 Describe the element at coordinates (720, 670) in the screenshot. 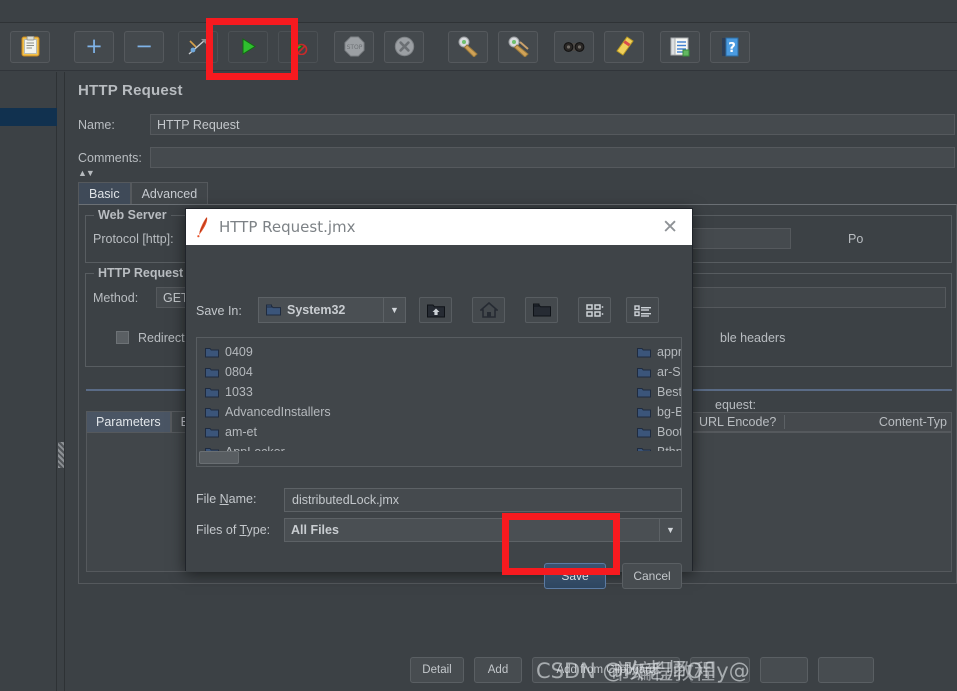

I see `delete-button` at that location.